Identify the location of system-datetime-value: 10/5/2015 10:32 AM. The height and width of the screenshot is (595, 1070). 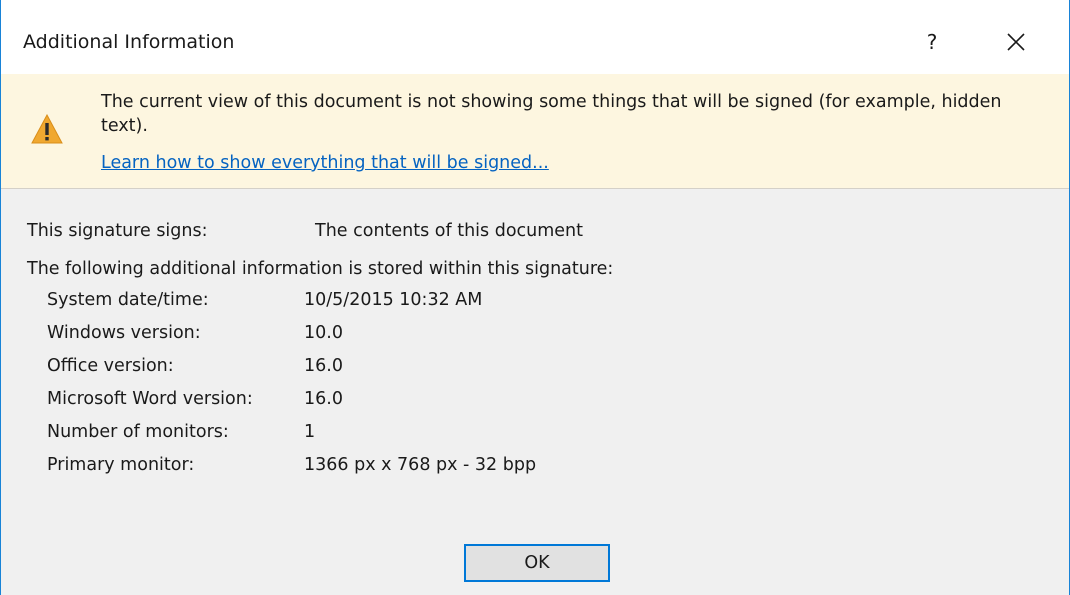
(393, 300).